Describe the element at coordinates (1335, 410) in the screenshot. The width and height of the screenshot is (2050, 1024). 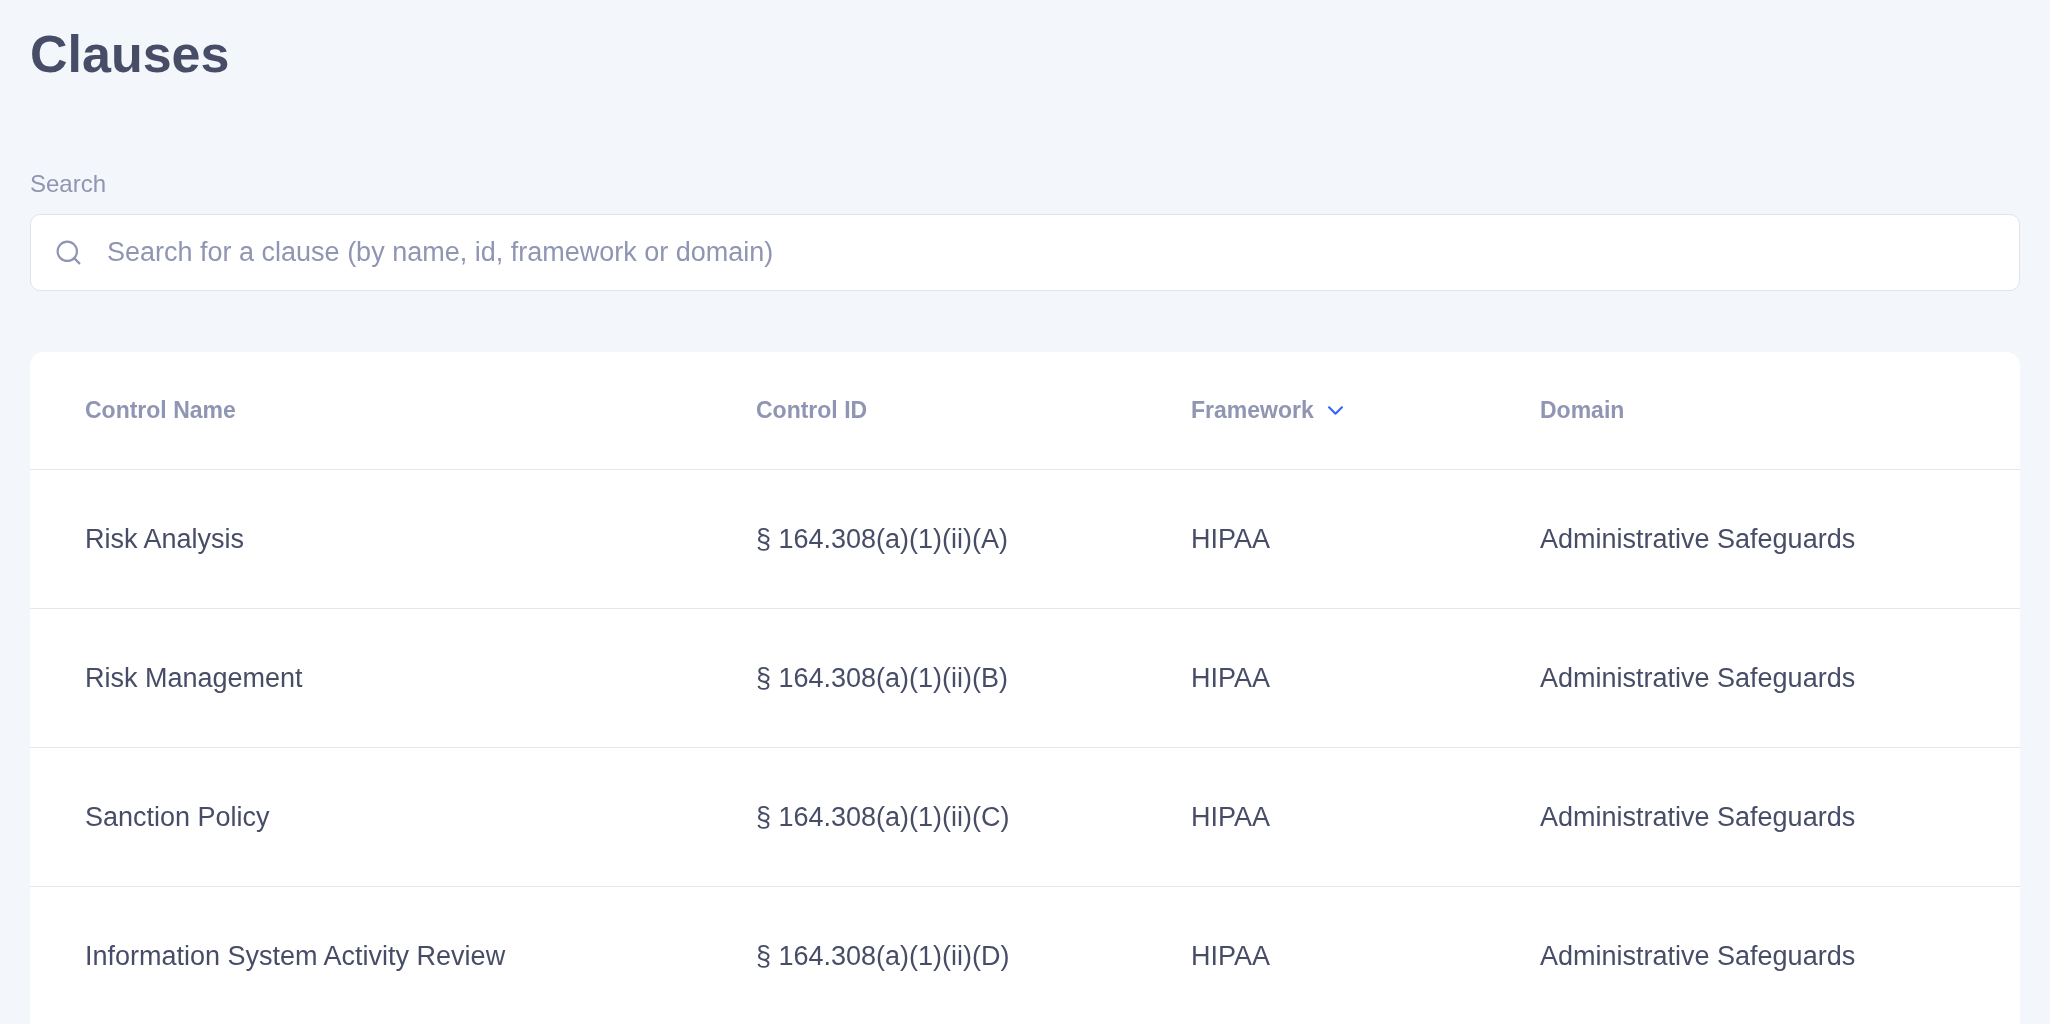
I see `chevron-down-icon` at that location.